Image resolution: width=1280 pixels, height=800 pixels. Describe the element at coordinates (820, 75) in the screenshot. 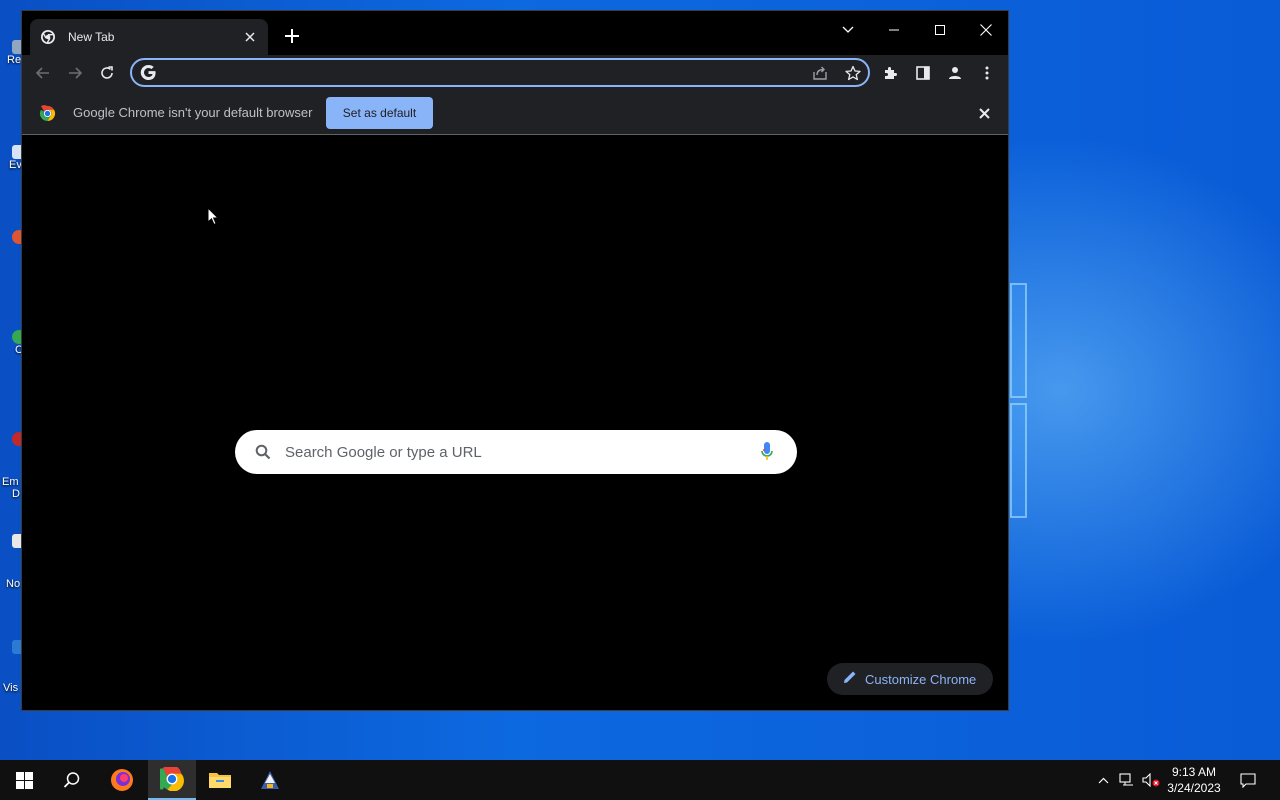

I see `share-icon` at that location.